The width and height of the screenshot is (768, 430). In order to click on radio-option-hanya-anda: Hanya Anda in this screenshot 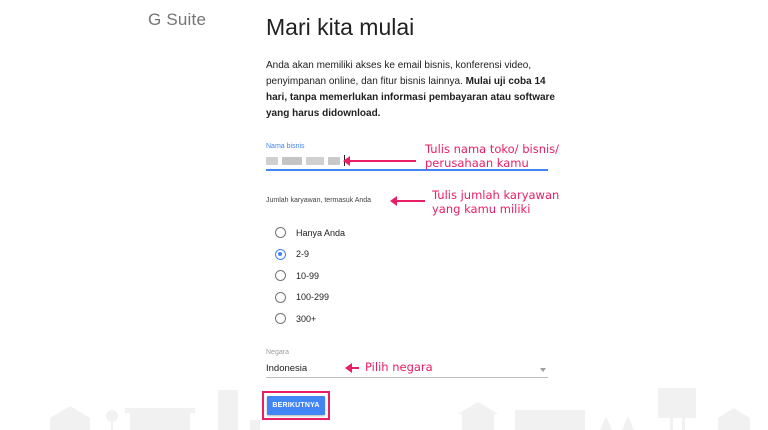, I will do `click(310, 233)`.